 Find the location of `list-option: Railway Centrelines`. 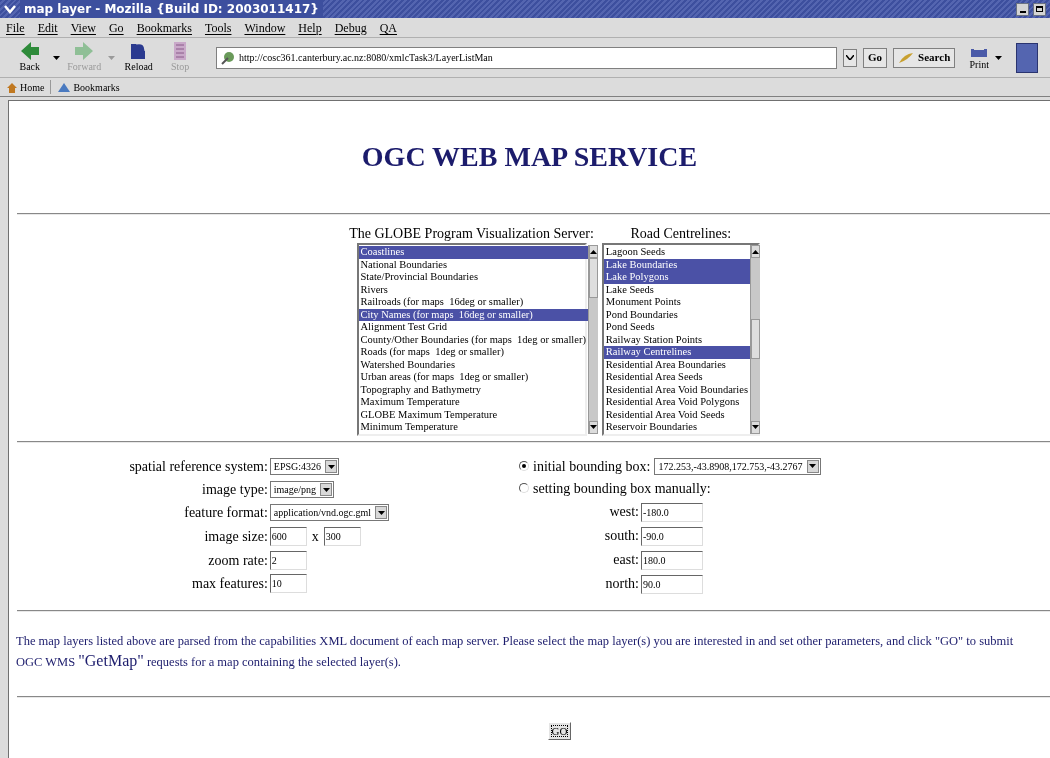

list-option: Railway Centrelines is located at coordinates (677, 352).